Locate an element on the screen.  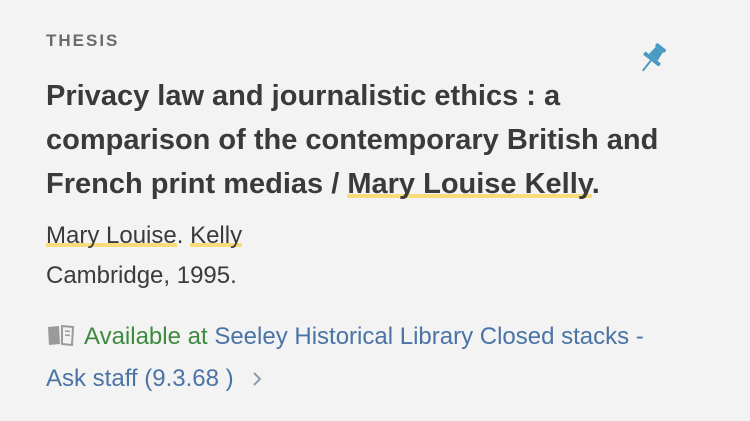
author-last-link: Kelly is located at coordinates (216, 235).